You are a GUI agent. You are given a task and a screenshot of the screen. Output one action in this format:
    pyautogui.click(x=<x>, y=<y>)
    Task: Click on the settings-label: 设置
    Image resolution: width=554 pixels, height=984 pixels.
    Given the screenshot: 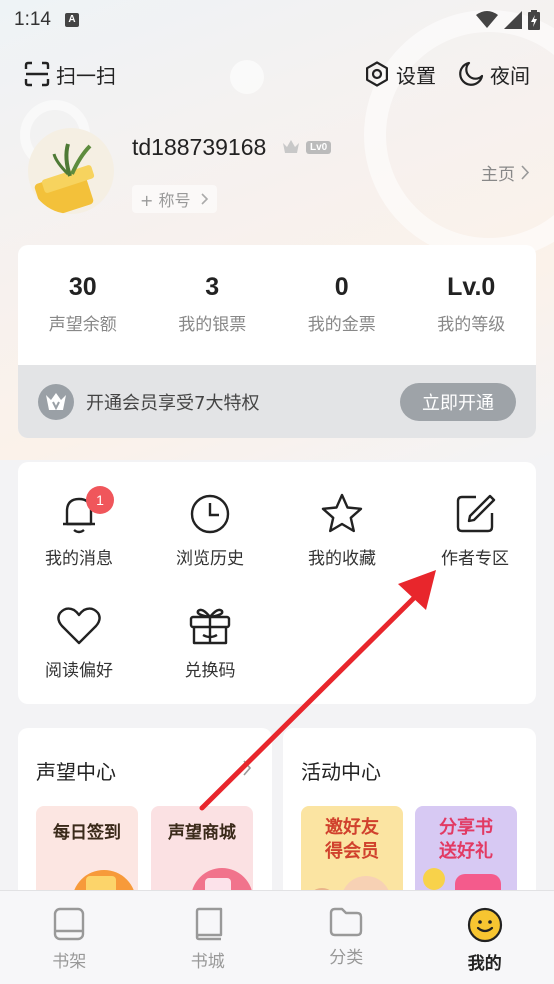 What is the action you would take?
    pyautogui.click(x=416, y=75)
    